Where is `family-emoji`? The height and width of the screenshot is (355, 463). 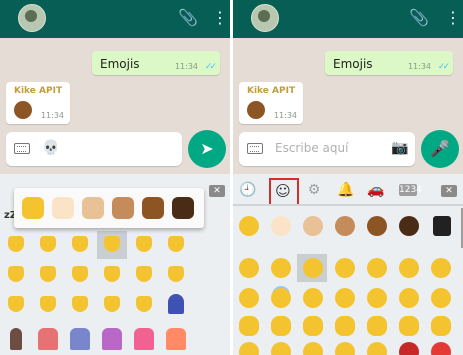
family-emoji is located at coordinates (176, 339).